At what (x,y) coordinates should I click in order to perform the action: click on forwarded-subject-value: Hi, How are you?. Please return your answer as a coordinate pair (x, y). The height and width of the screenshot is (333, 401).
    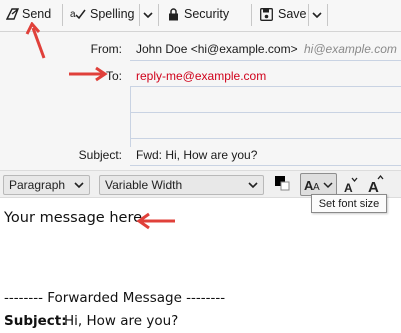
    Looking at the image, I should click on (121, 321).